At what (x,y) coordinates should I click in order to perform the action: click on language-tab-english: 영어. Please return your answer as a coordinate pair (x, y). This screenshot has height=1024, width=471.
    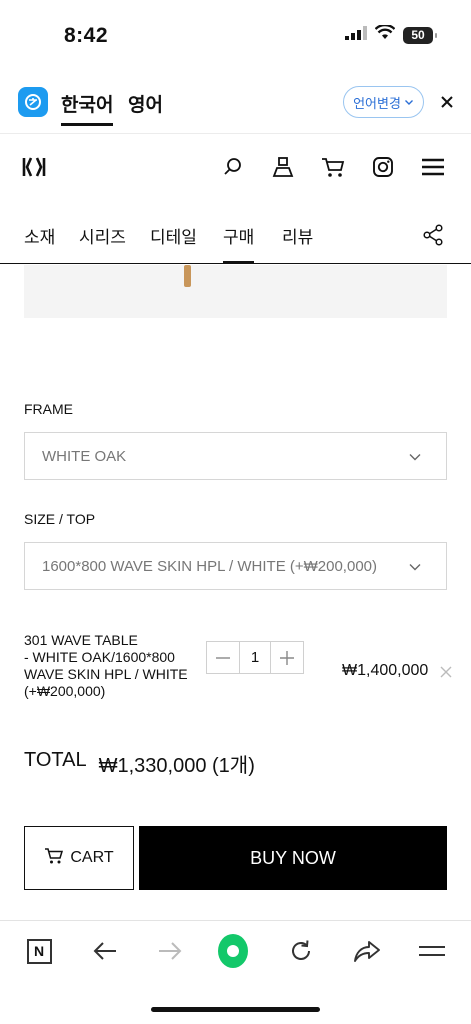
    Looking at the image, I should click on (145, 103).